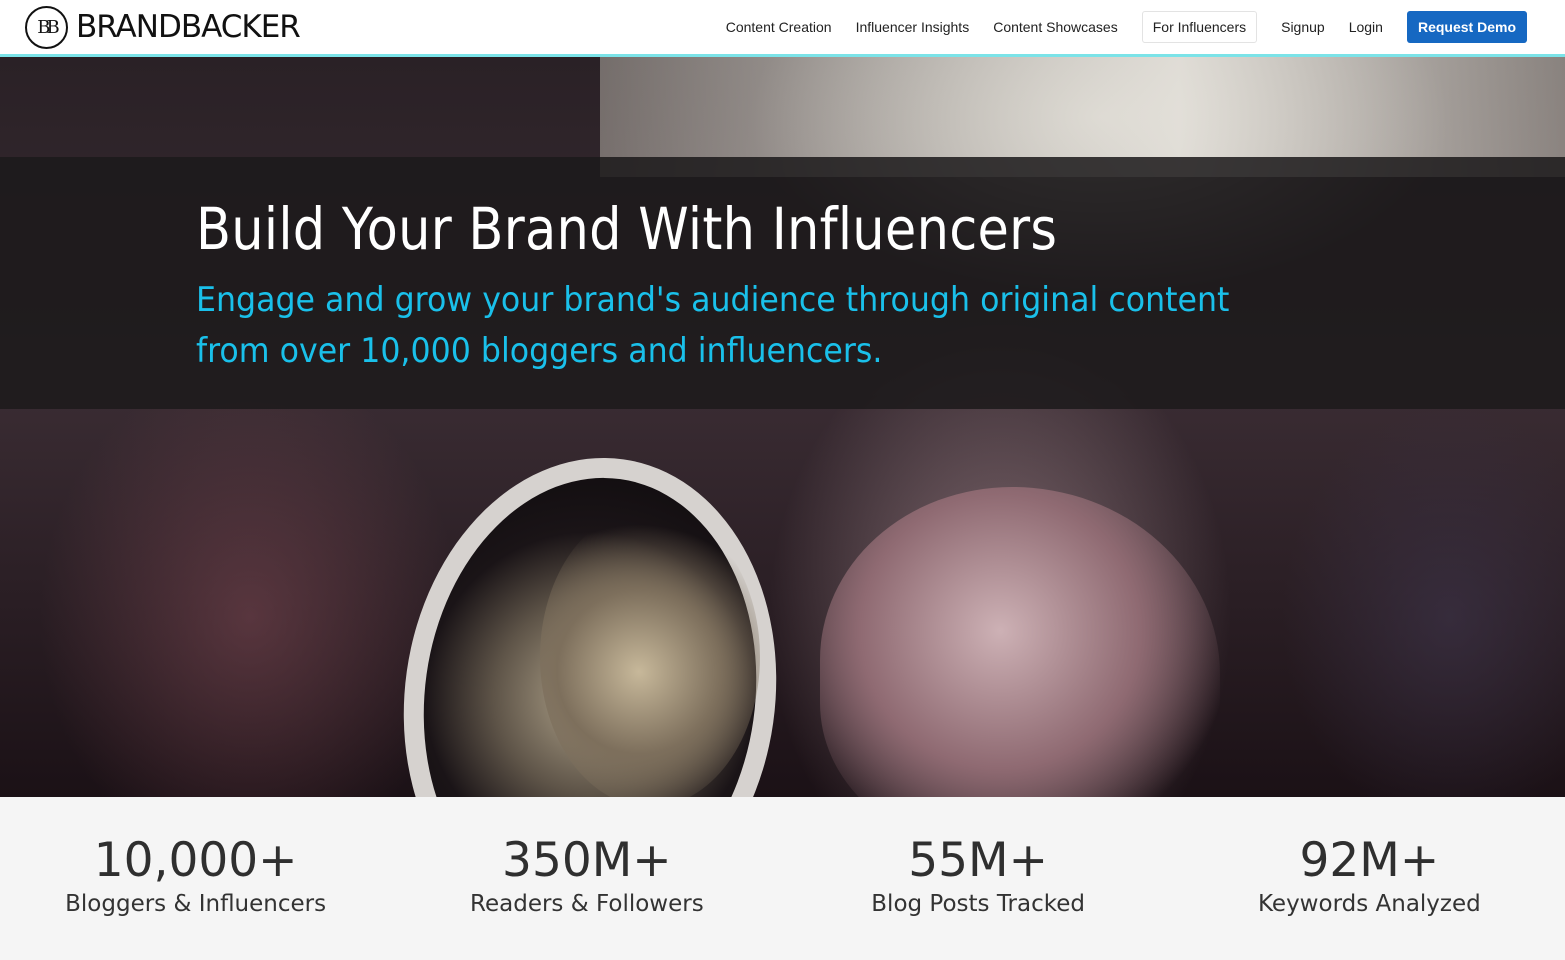  I want to click on stat-bloggers: 10,000+ Bloggers & Influencers, so click(195, 878).